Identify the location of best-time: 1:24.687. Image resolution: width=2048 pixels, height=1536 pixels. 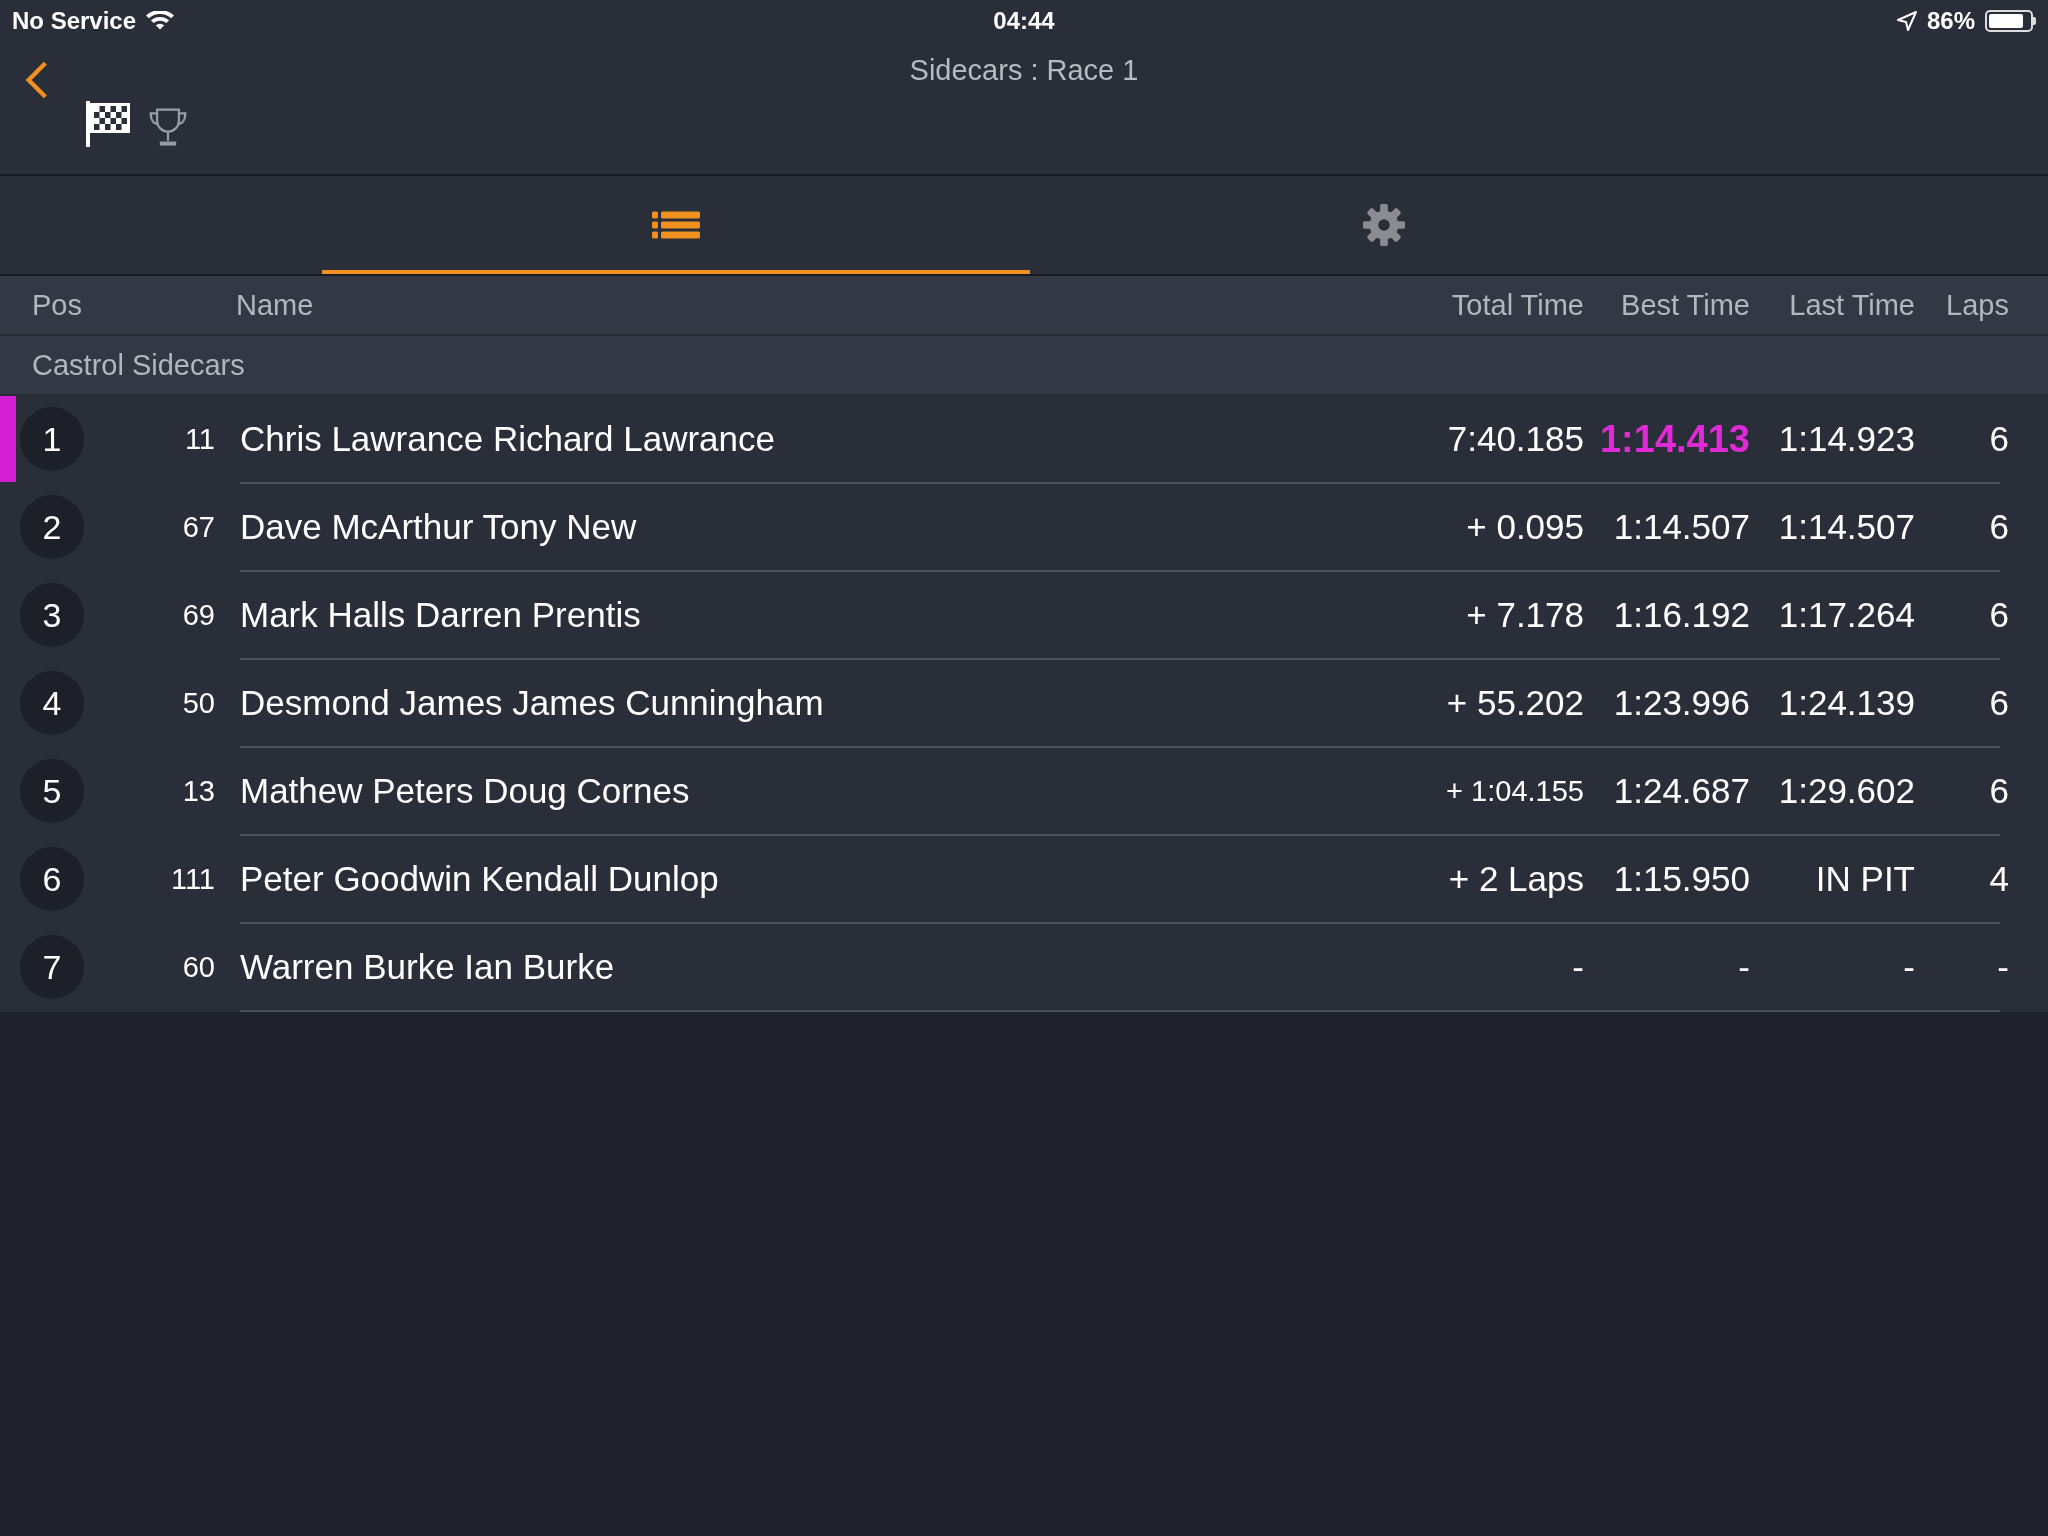
(1681, 791).